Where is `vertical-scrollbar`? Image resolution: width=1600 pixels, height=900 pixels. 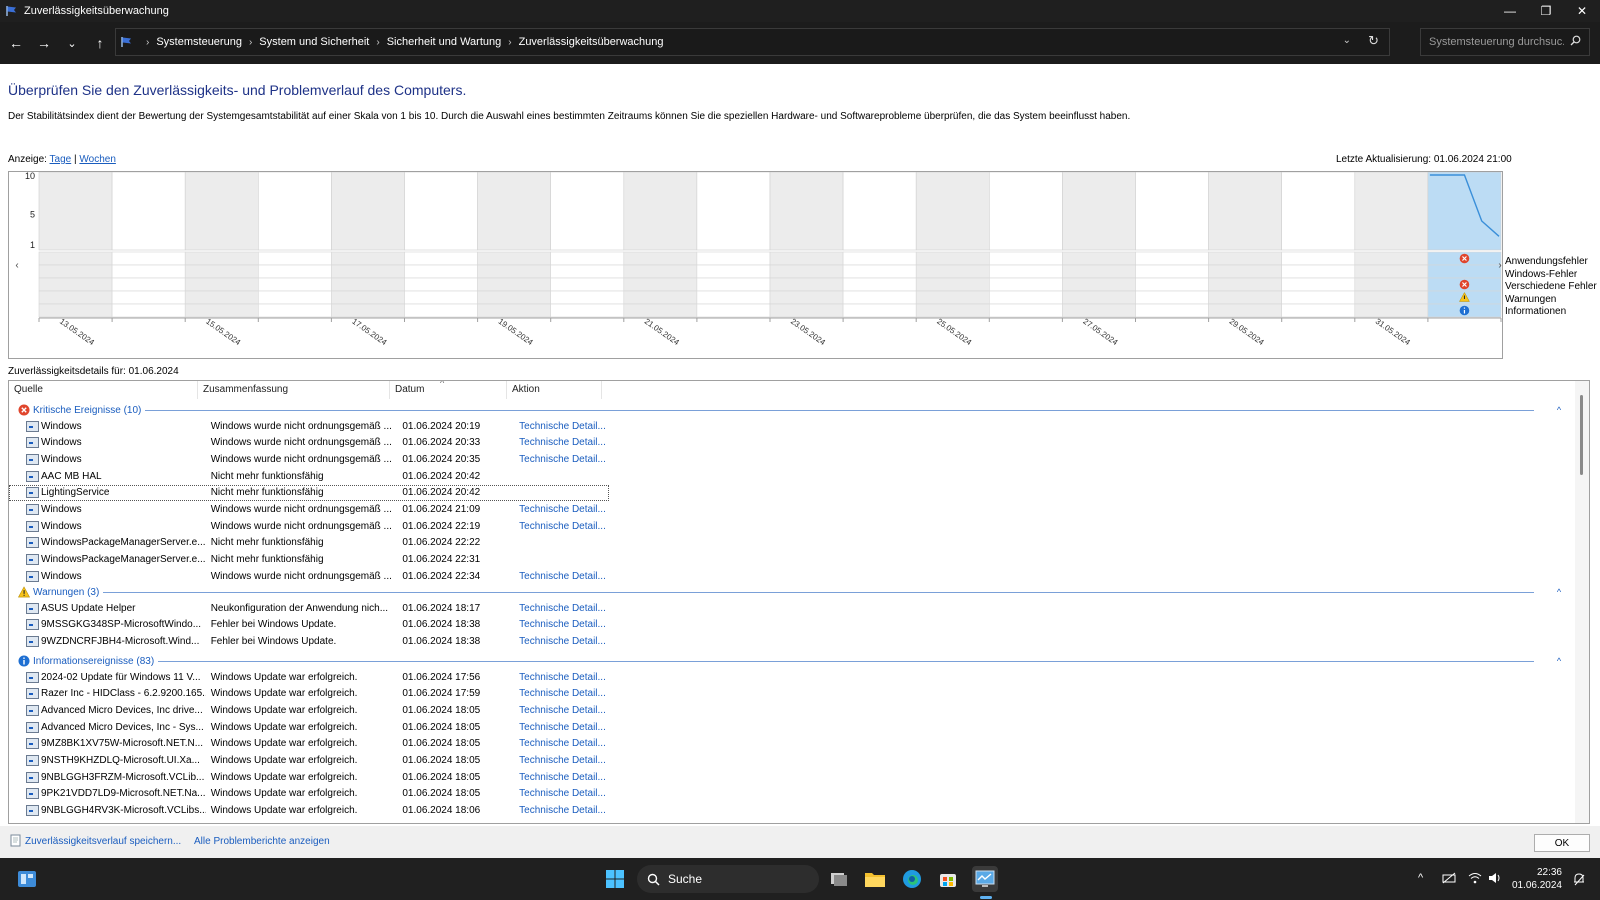 vertical-scrollbar is located at coordinates (1582, 602).